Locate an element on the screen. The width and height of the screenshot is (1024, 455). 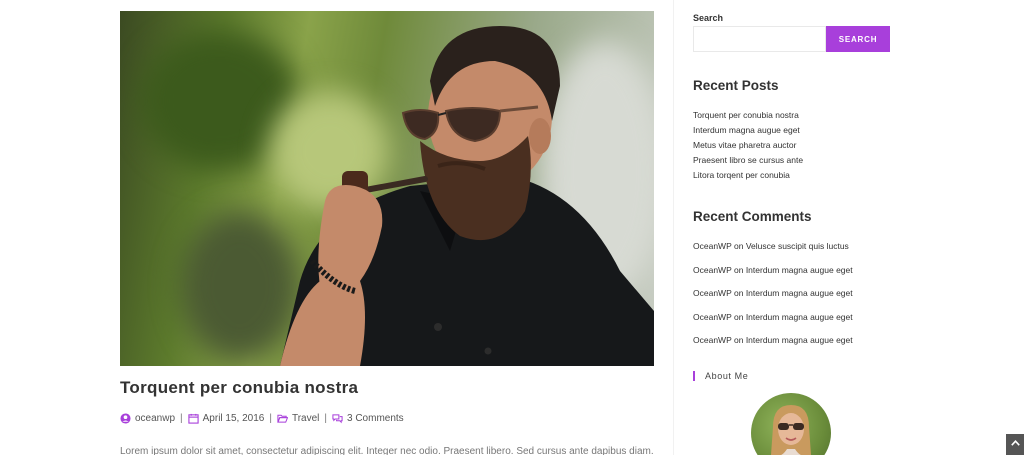
post-category-link: Travel is located at coordinates (305, 418).